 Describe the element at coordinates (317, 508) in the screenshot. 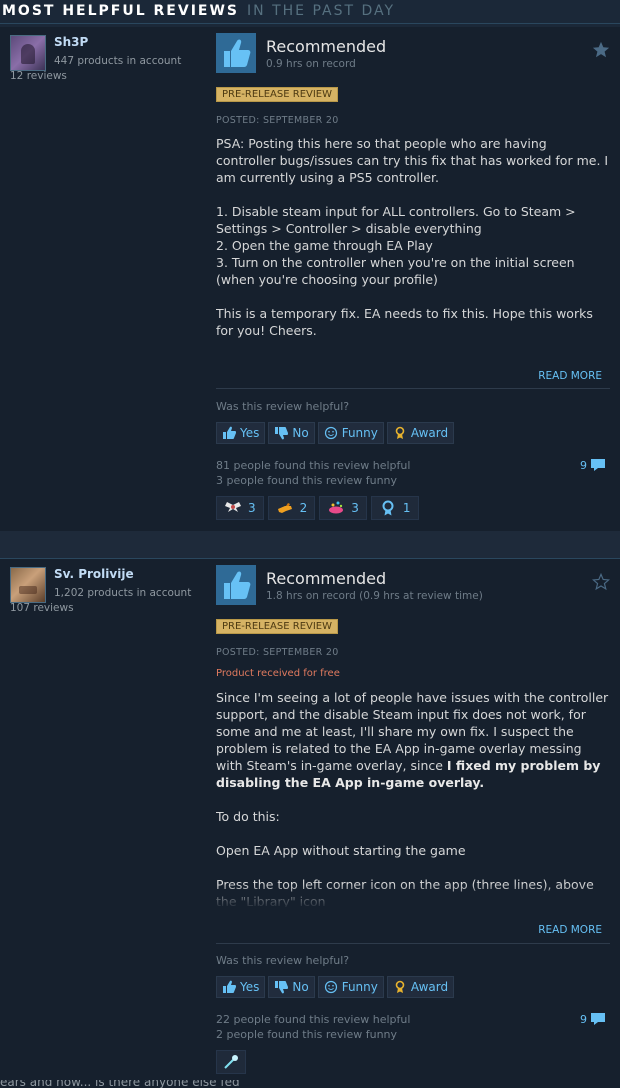

I see `awards-row: 3 2 3 1` at that location.